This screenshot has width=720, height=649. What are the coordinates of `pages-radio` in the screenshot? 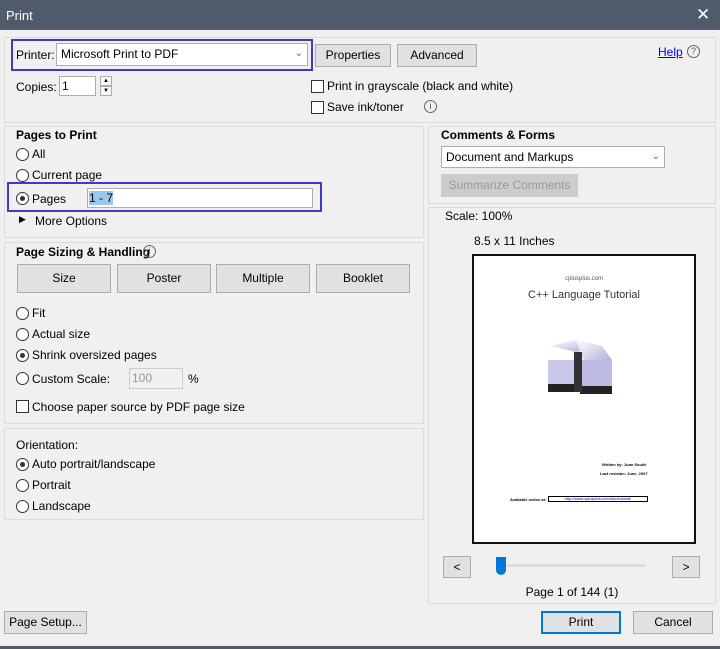 It's located at (22, 198).